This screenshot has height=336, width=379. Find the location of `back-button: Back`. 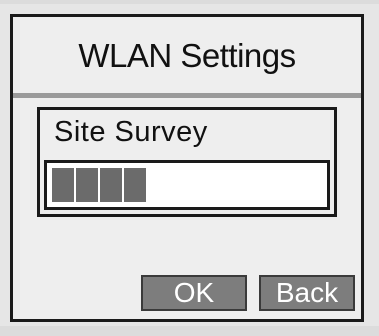

back-button: Back is located at coordinates (307, 293).